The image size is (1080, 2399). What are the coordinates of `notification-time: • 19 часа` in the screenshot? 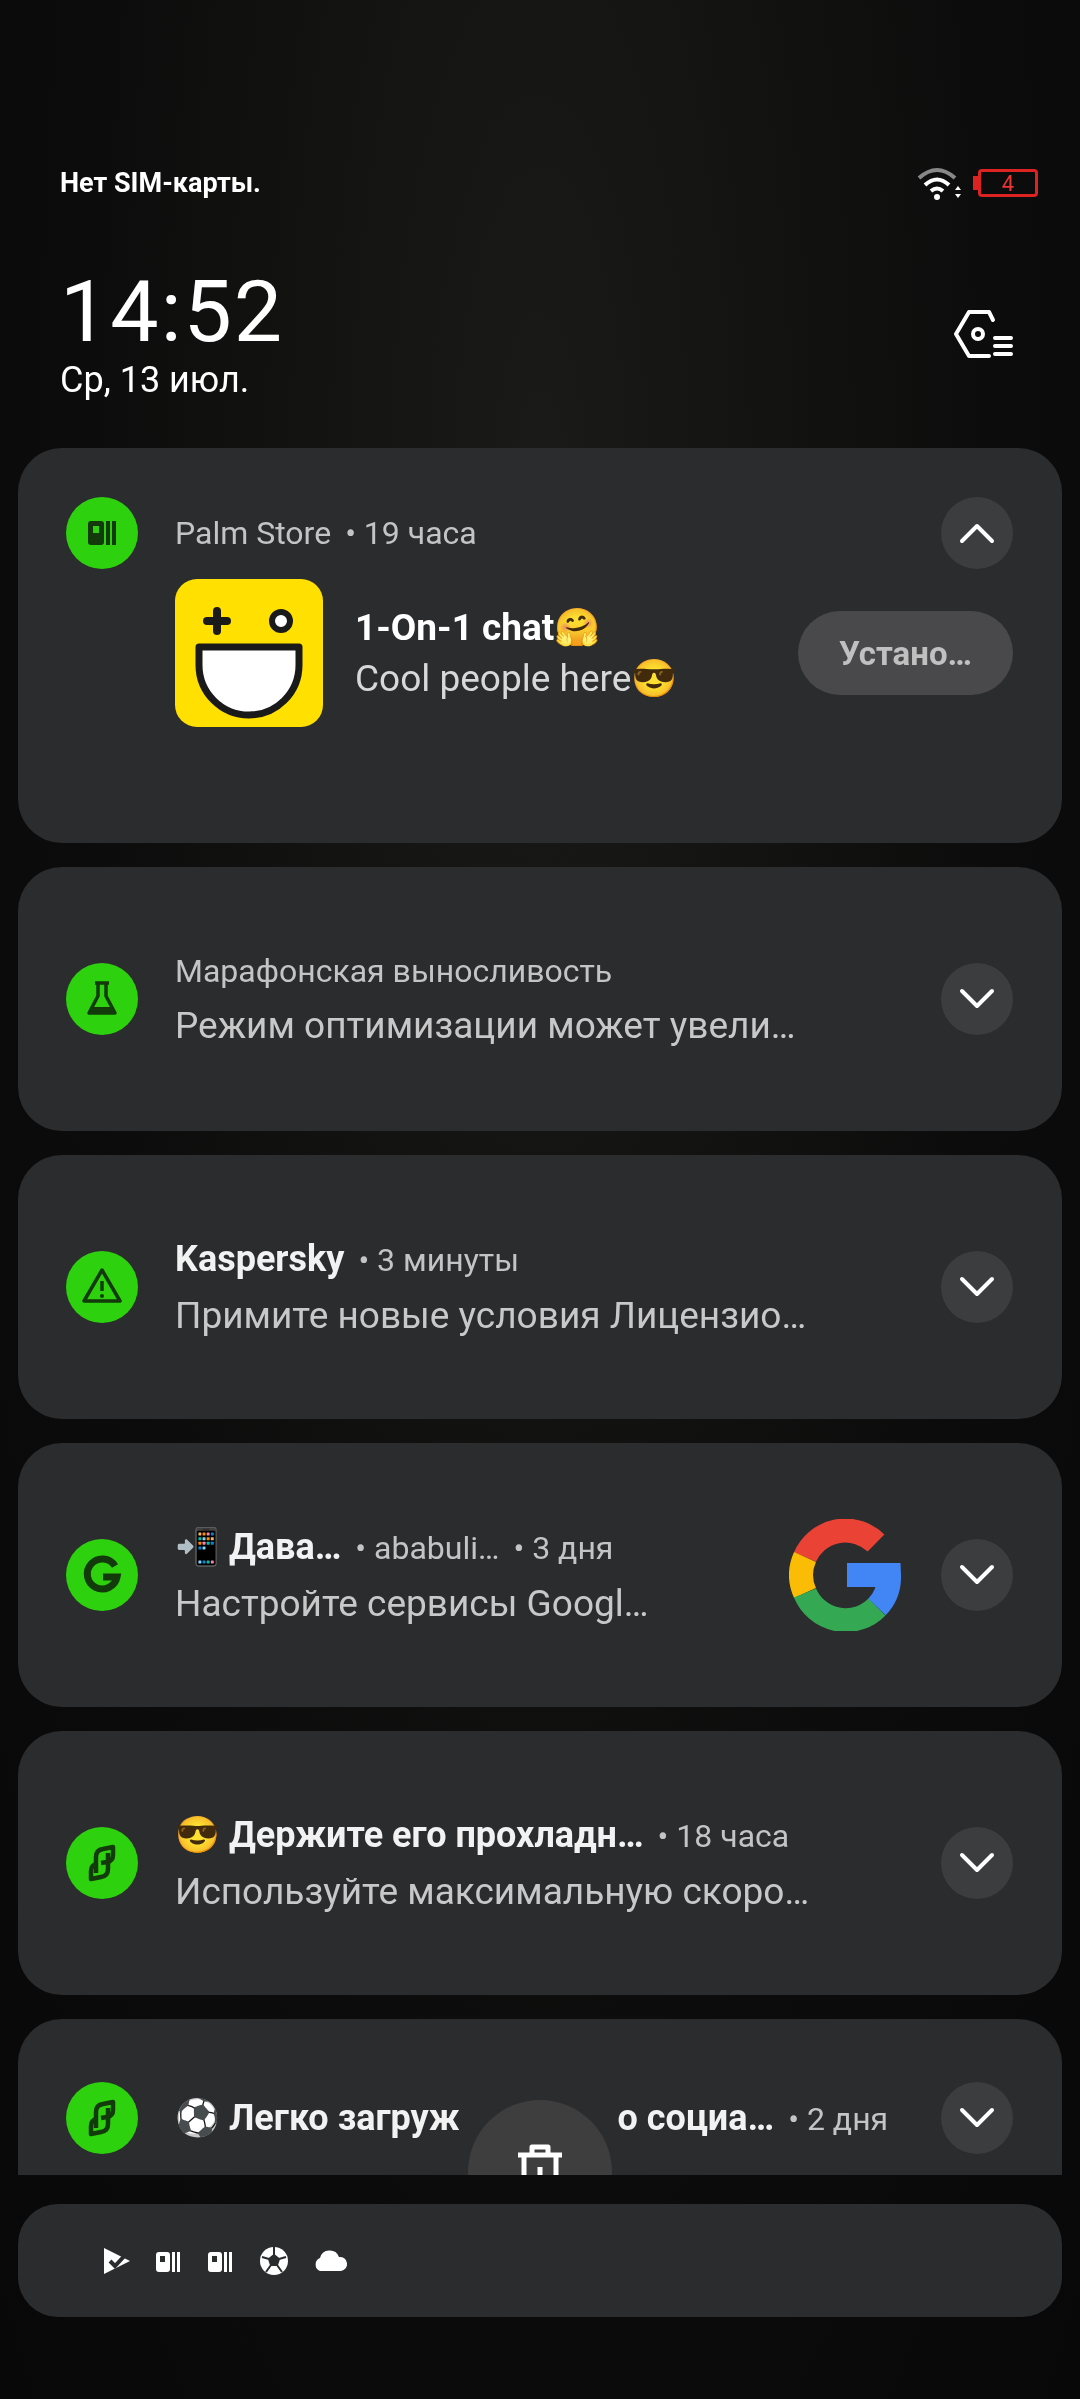 It's located at (411, 533).